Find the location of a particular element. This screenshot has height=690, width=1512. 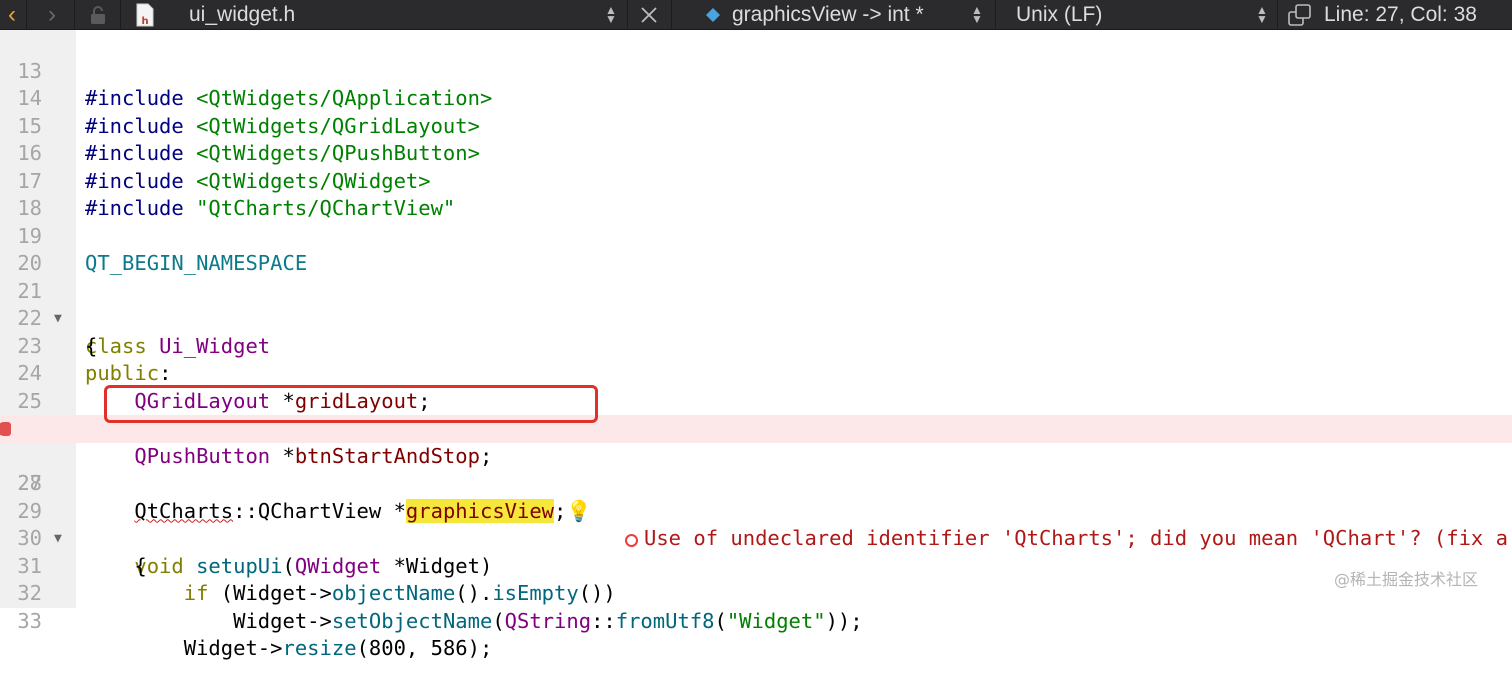

line-endings-selector: Unix (LF) is located at coordinates (1059, 15).